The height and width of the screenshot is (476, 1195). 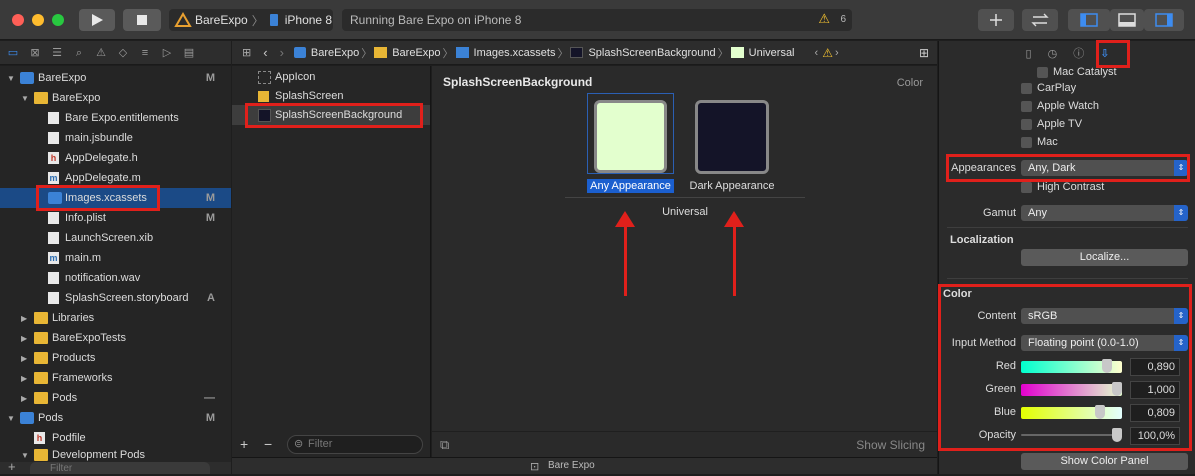 What do you see at coordinates (18, 20) in the screenshot?
I see `close-window-button` at bounding box center [18, 20].